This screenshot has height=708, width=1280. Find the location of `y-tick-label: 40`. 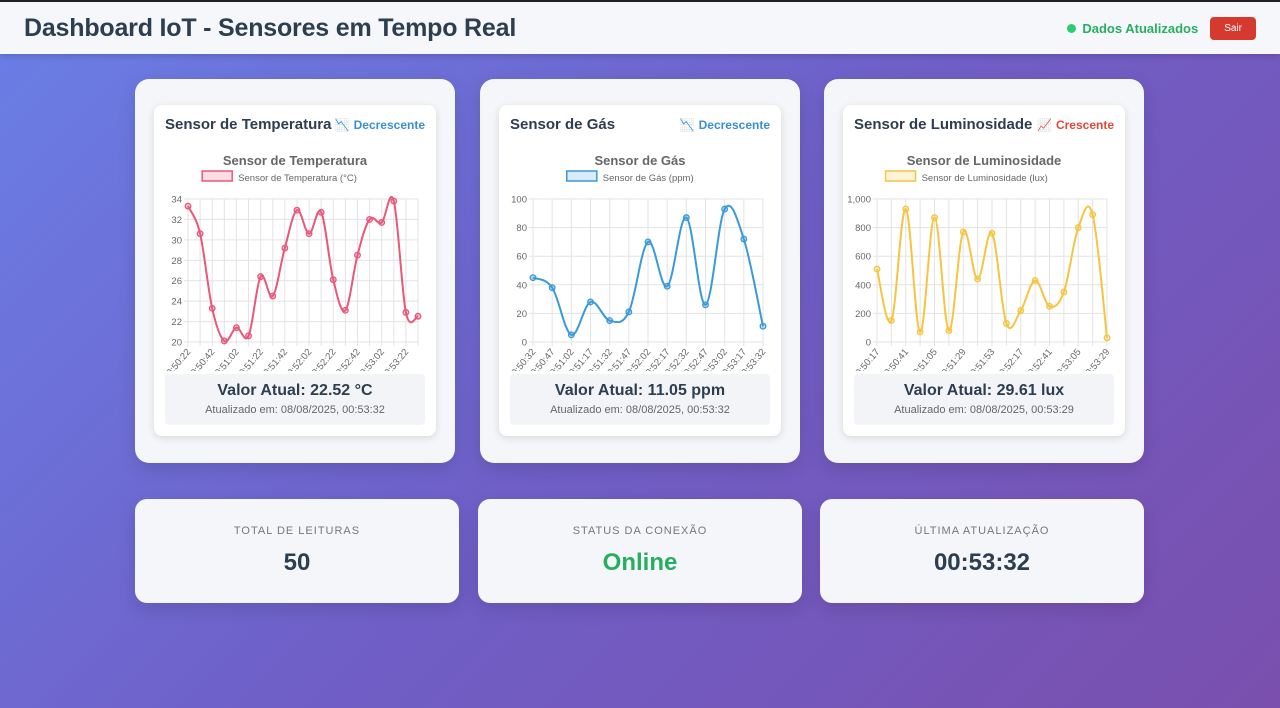

y-tick-label: 40 is located at coordinates (521, 285).